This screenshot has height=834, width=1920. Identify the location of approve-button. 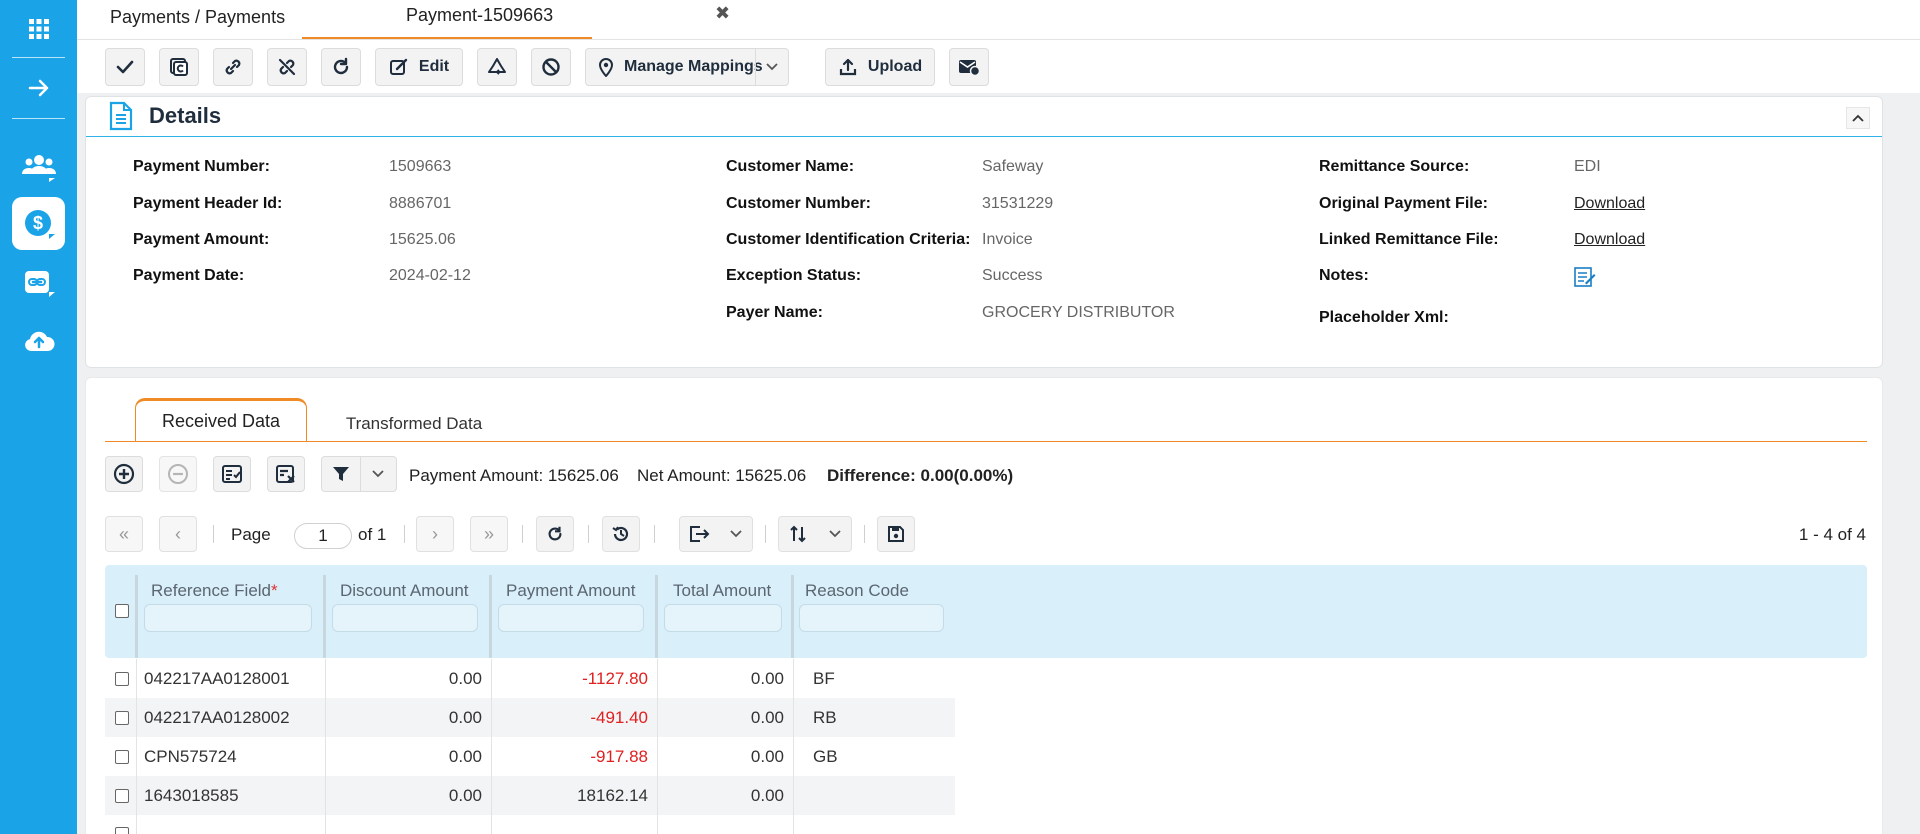
(125, 67).